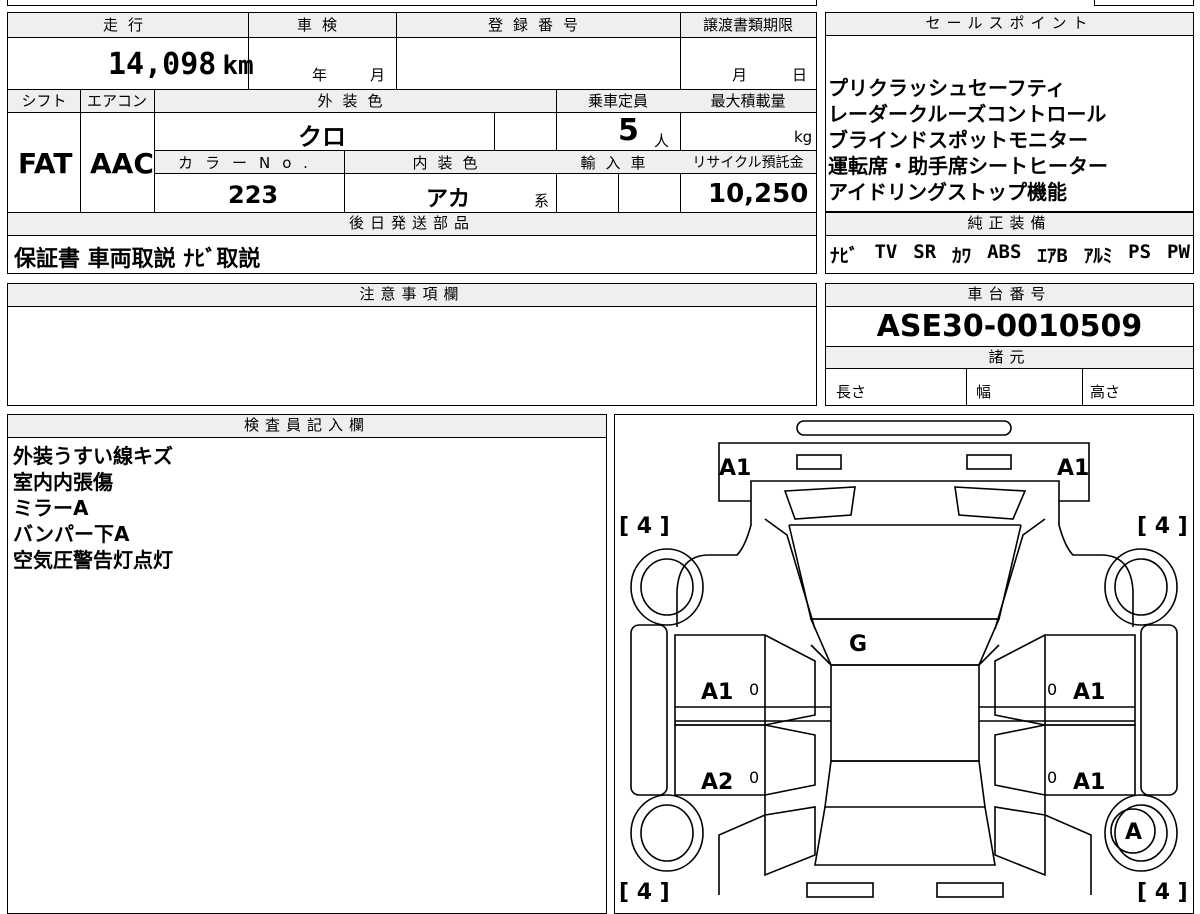 This screenshot has height=914, width=1200. I want to click on width-label: 幅, so click(984, 392).